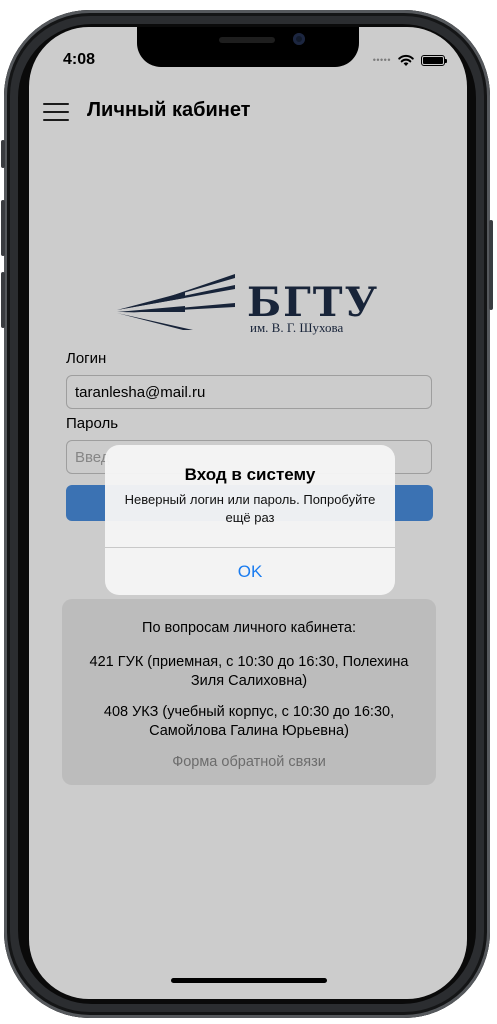 The width and height of the screenshot is (497, 1024). Describe the element at coordinates (491, 265) in the screenshot. I see `power-button` at that location.